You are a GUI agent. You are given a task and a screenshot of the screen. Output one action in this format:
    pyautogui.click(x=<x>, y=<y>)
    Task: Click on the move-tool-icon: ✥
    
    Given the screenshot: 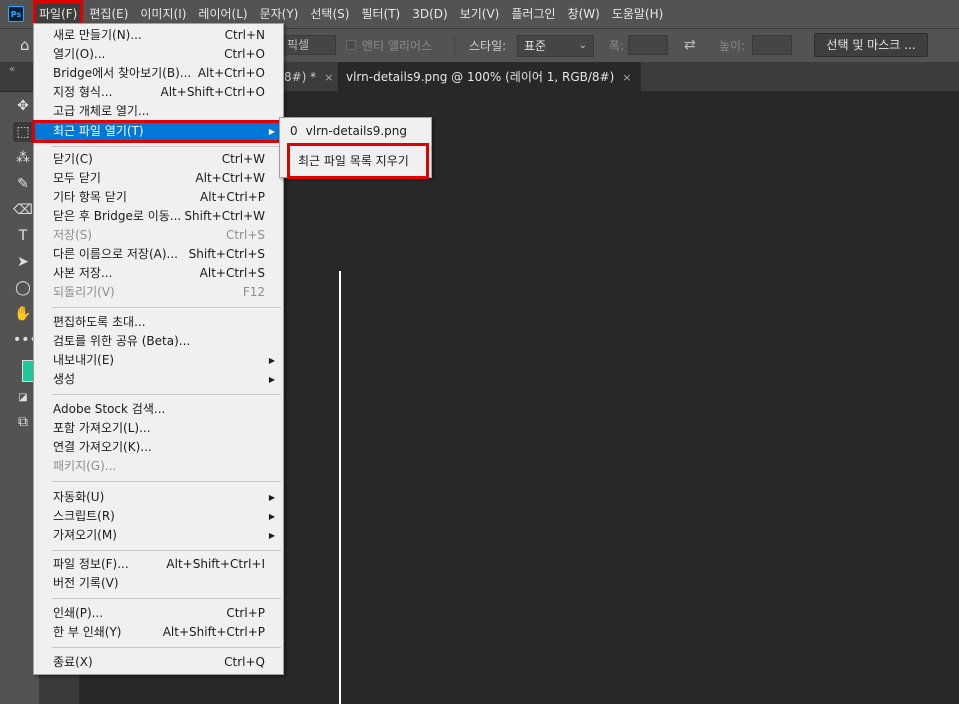 What is the action you would take?
    pyautogui.click(x=23, y=106)
    